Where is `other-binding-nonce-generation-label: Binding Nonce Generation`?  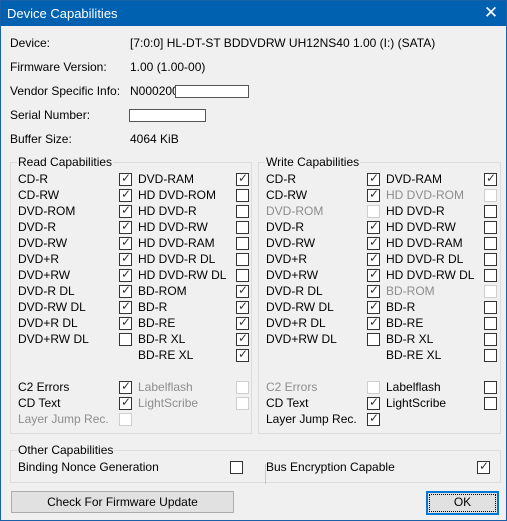
other-binding-nonce-generation-label: Binding Nonce Generation is located at coordinates (88, 467).